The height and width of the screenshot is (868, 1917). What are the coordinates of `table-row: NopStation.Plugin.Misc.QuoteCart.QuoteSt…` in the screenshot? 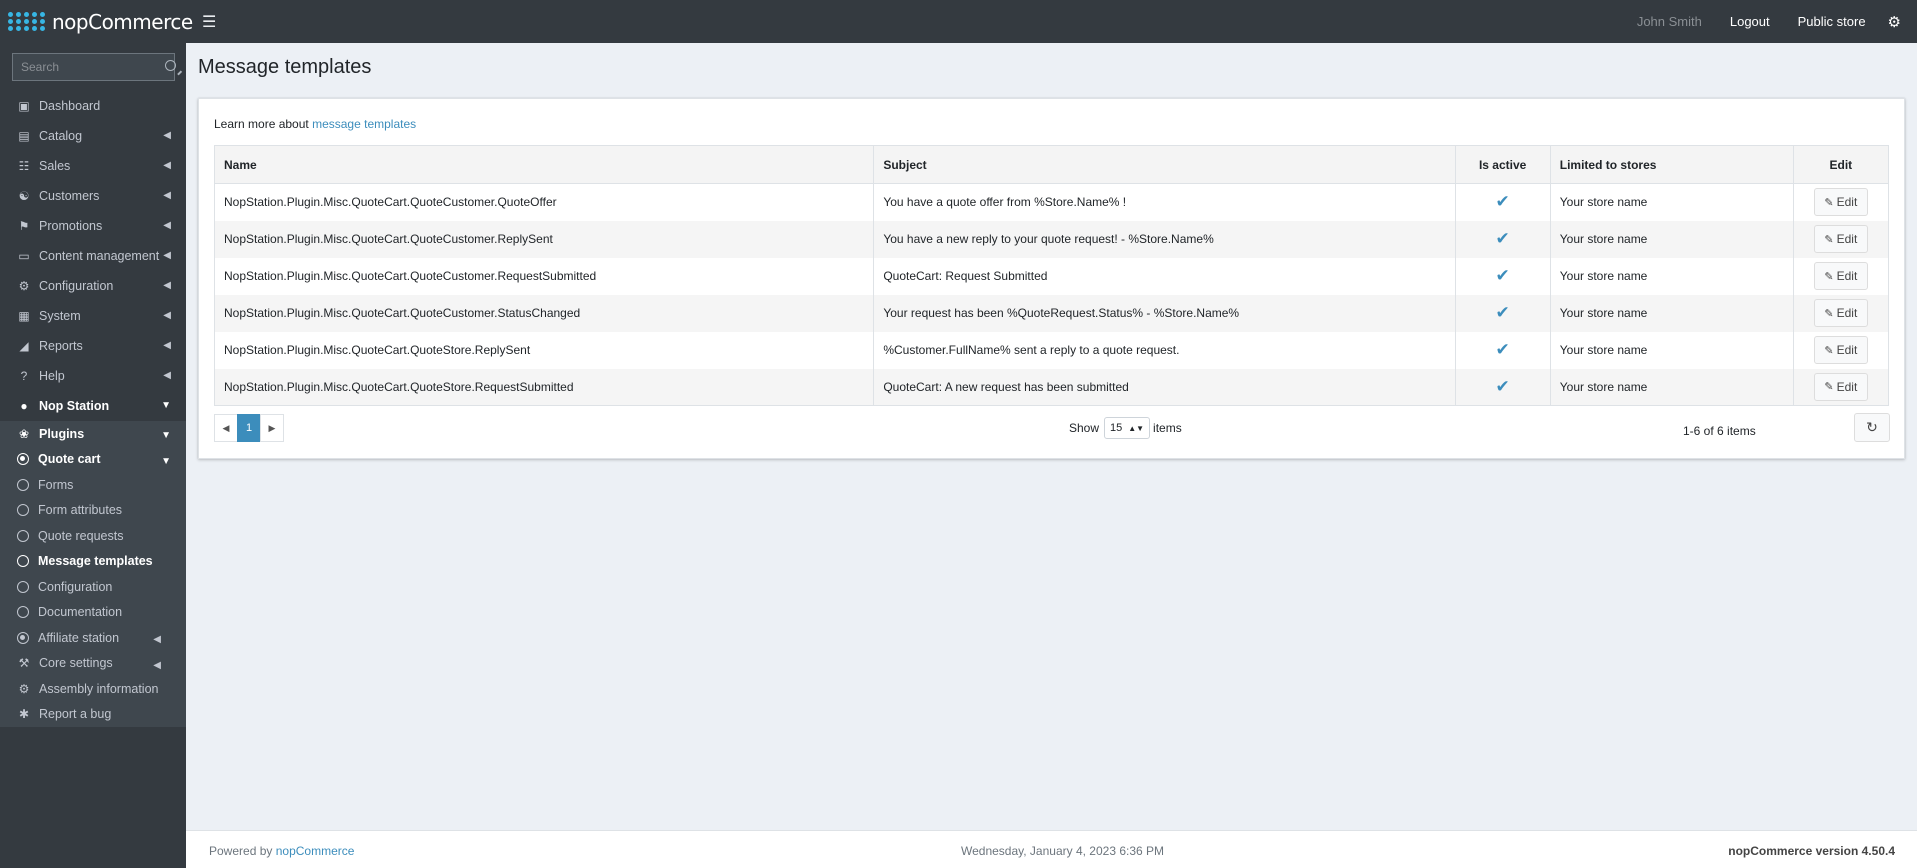 It's located at (1051, 350).